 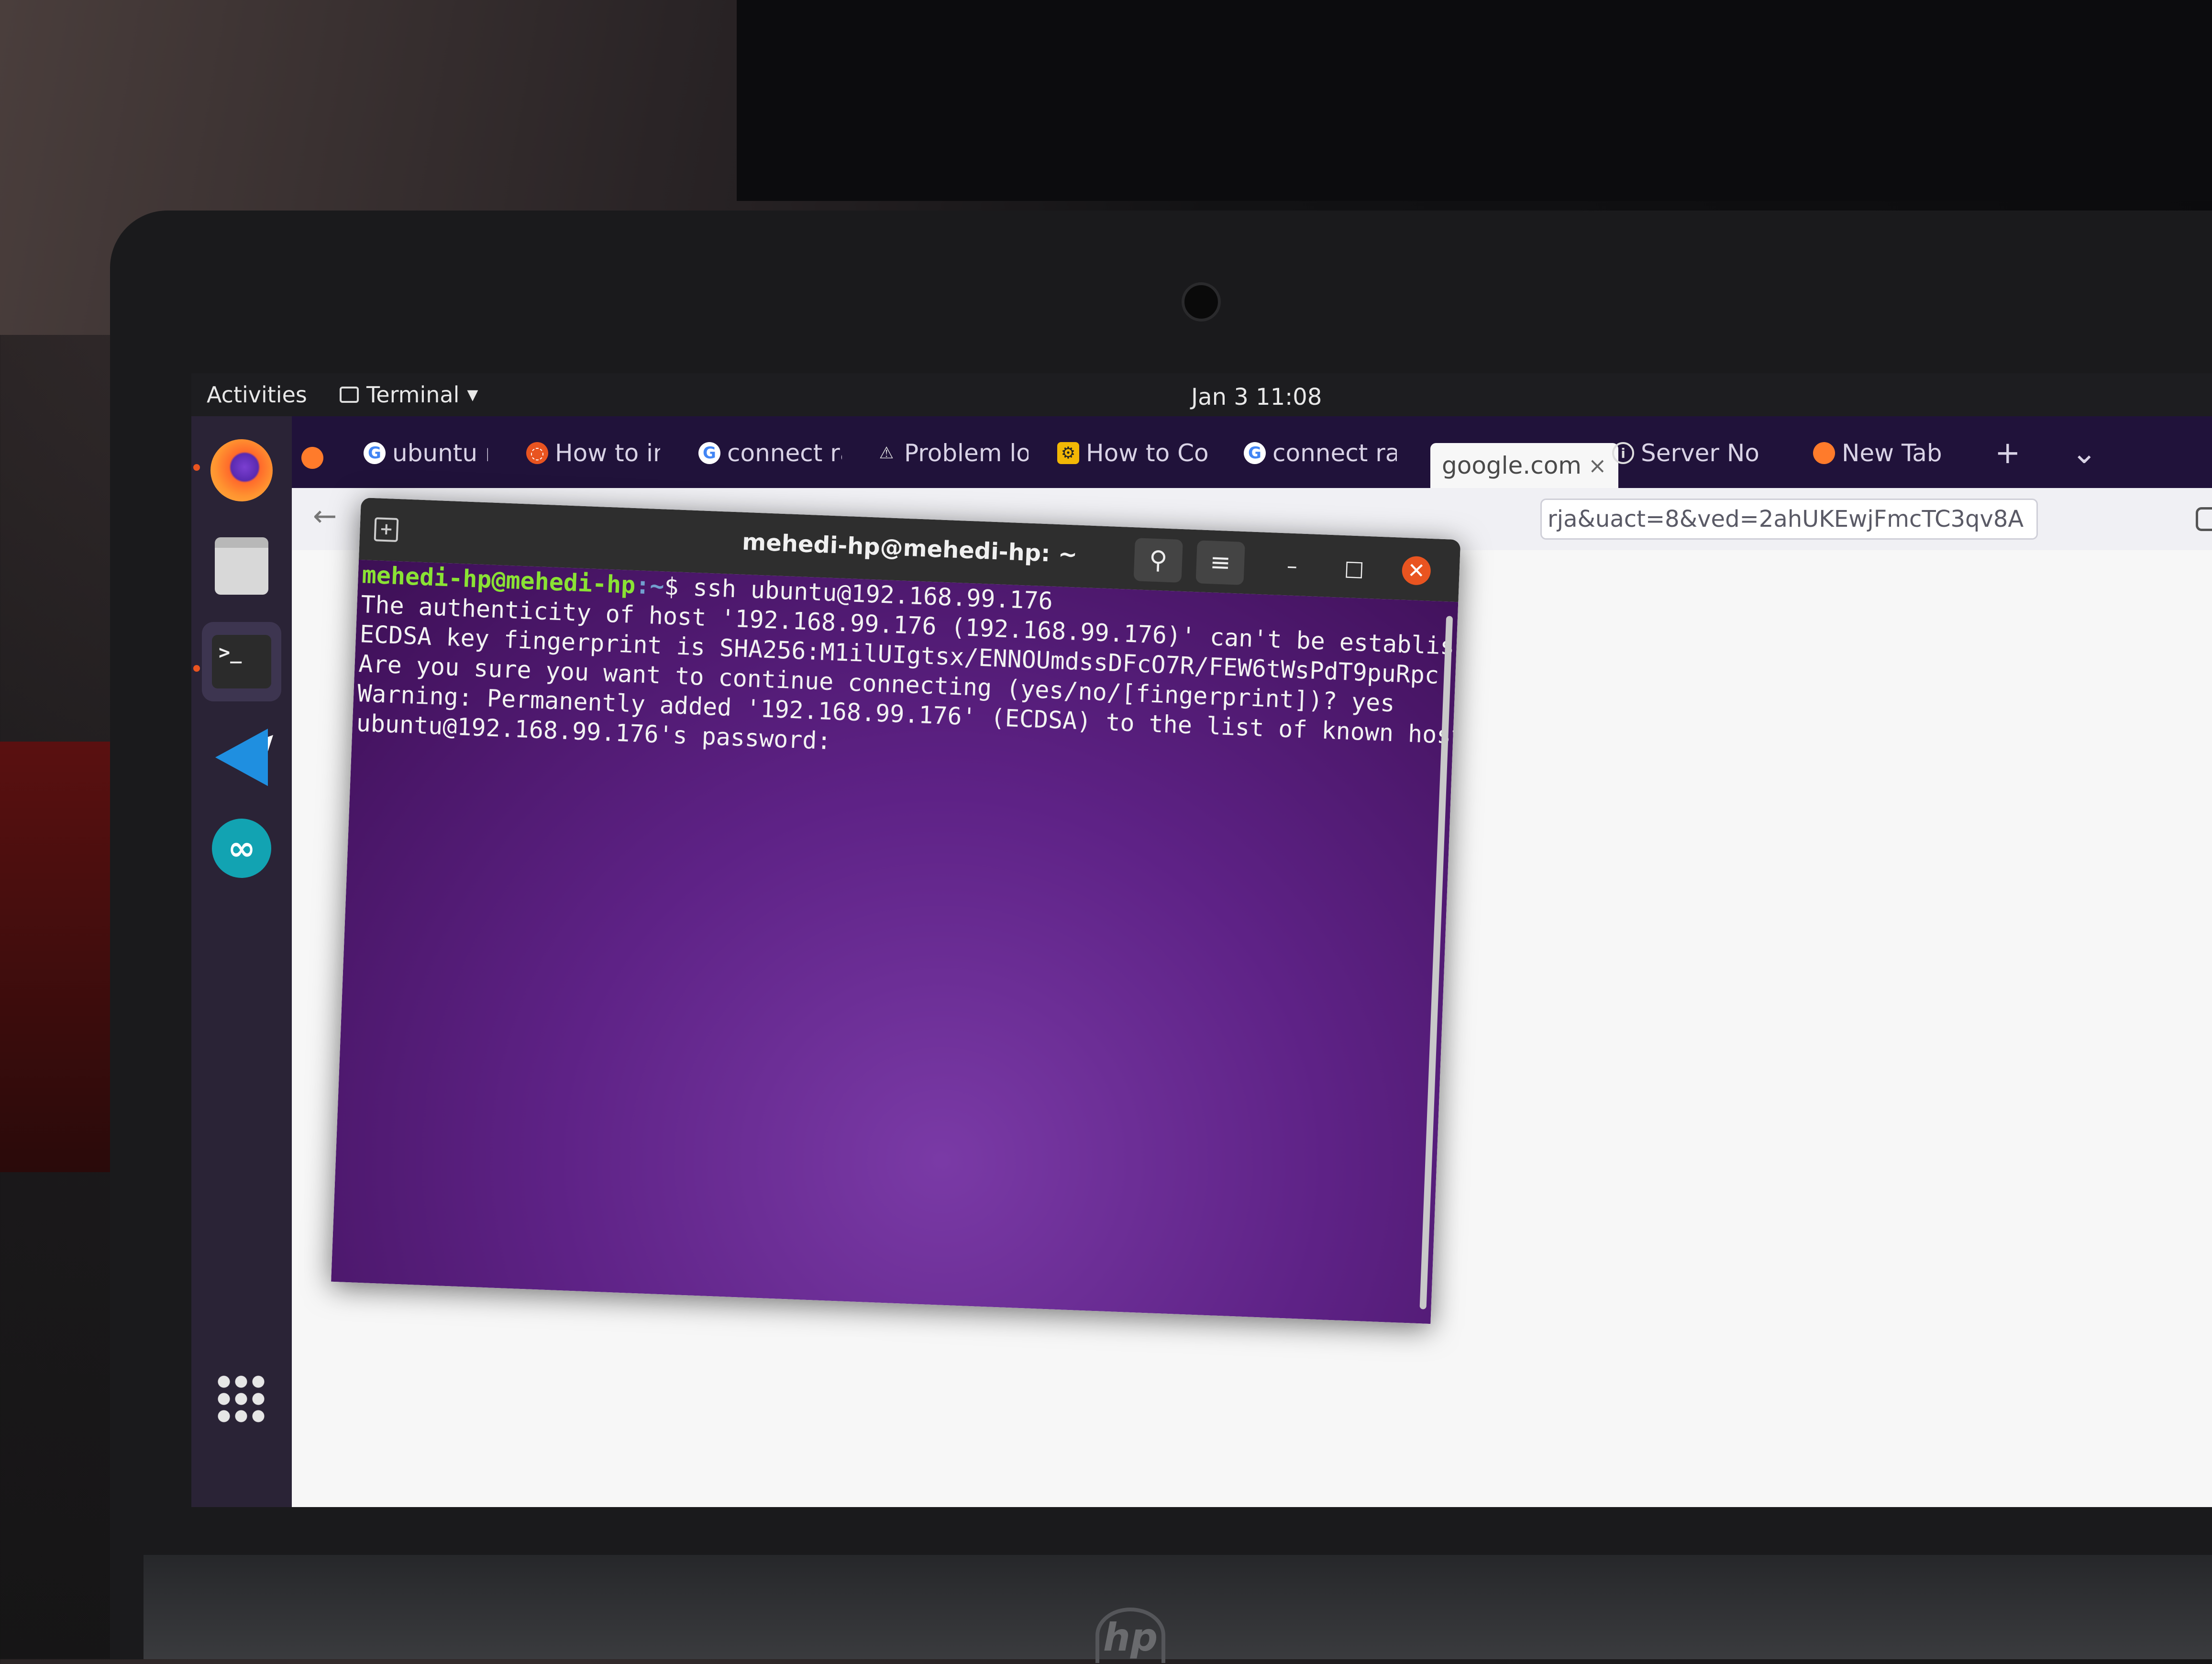 What do you see at coordinates (679, 586) in the screenshot?
I see `prompt-symbol: $` at bounding box center [679, 586].